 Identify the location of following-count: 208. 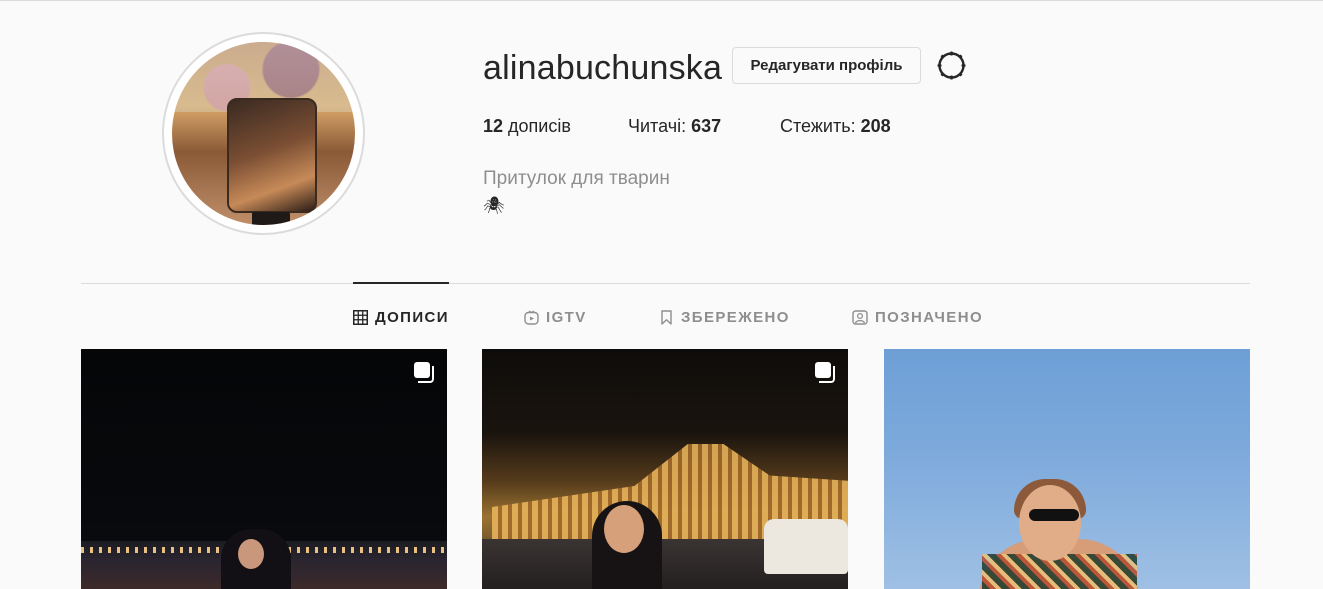
(875, 126).